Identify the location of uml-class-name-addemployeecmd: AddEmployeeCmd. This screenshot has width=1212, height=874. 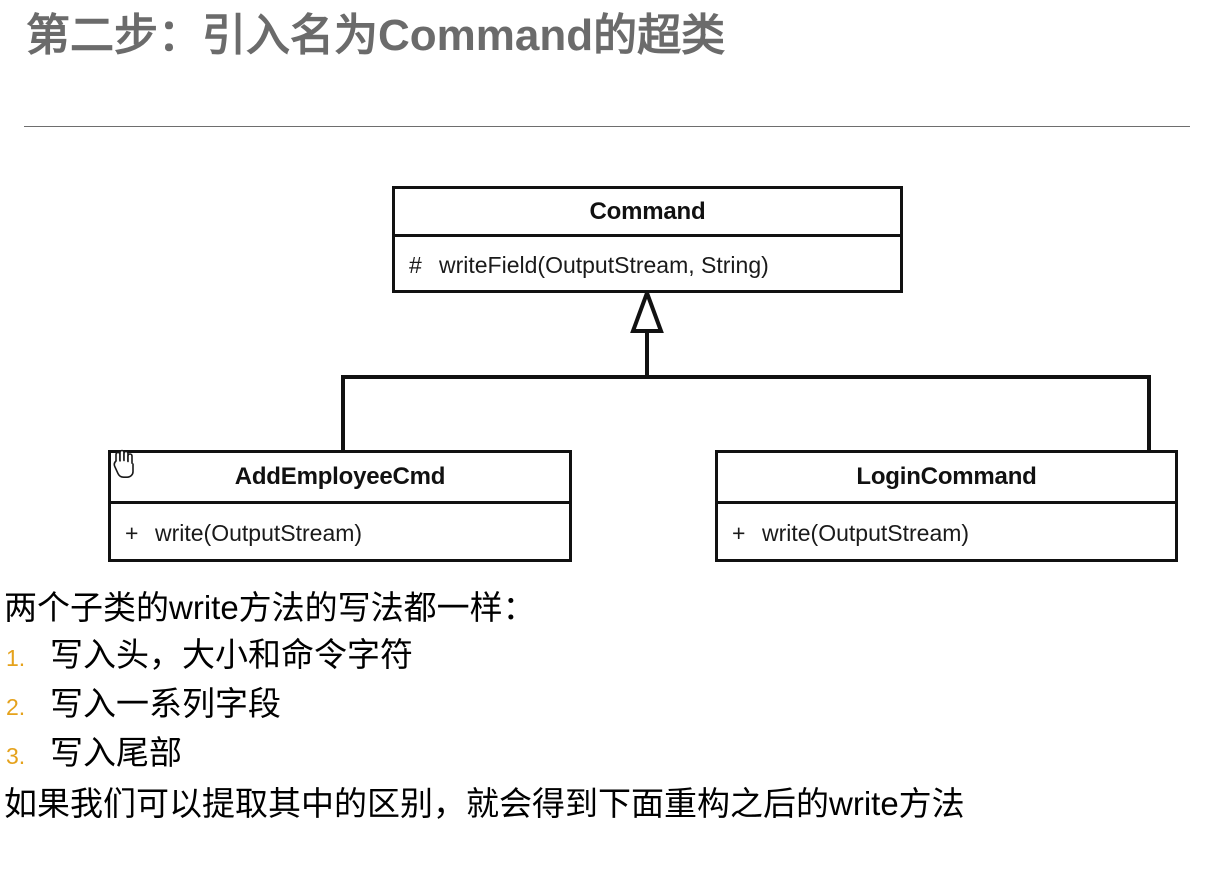
(340, 478).